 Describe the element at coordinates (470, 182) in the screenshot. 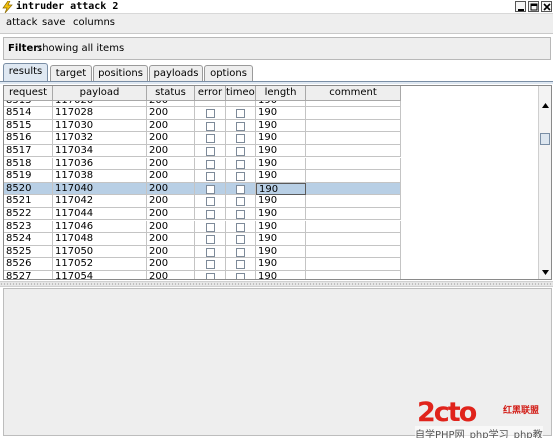

I see `table-empty-area` at that location.